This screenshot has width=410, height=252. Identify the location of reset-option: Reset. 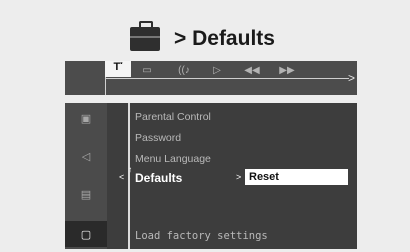
(296, 177).